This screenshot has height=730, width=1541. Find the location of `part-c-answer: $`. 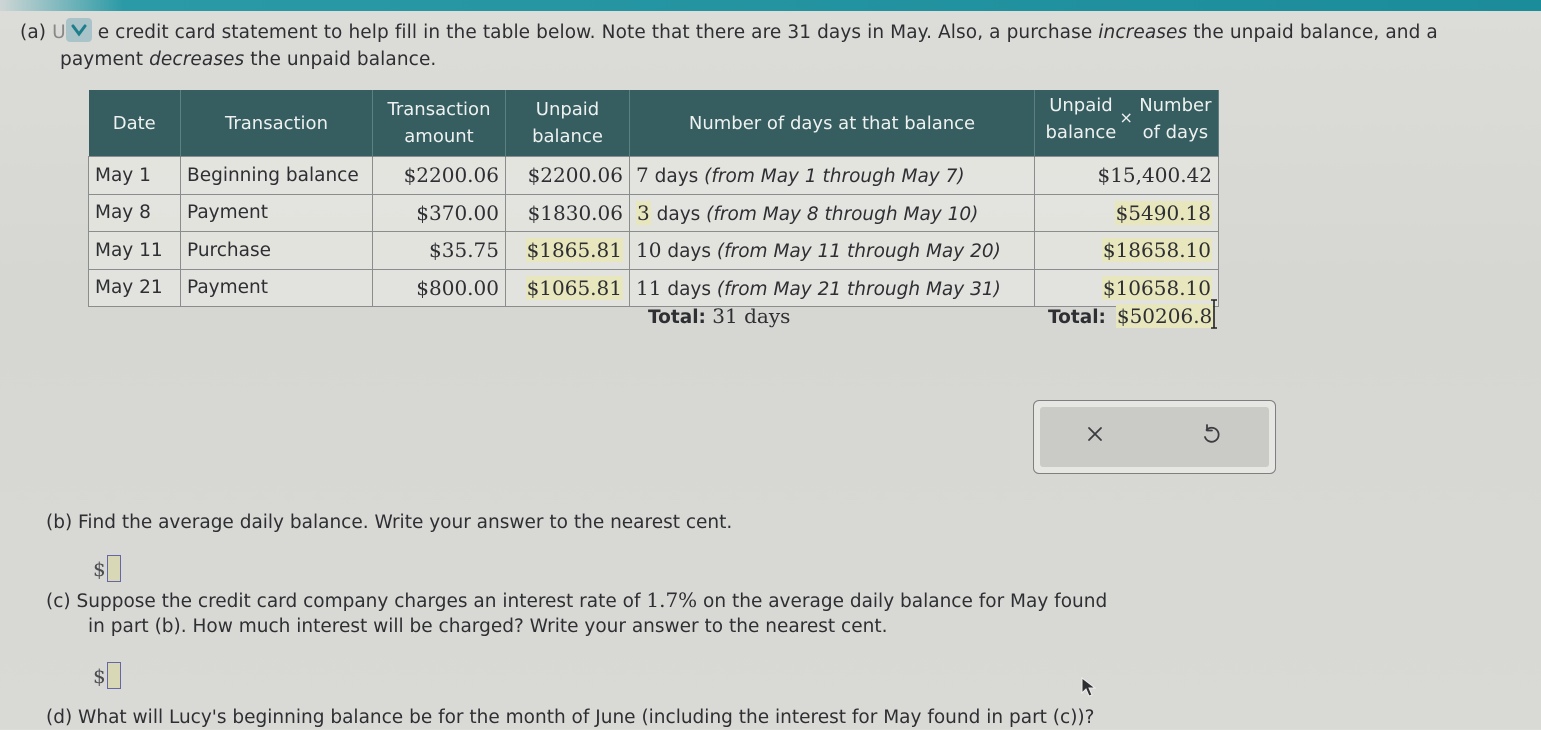

part-c-answer: $ is located at coordinates (107, 675).